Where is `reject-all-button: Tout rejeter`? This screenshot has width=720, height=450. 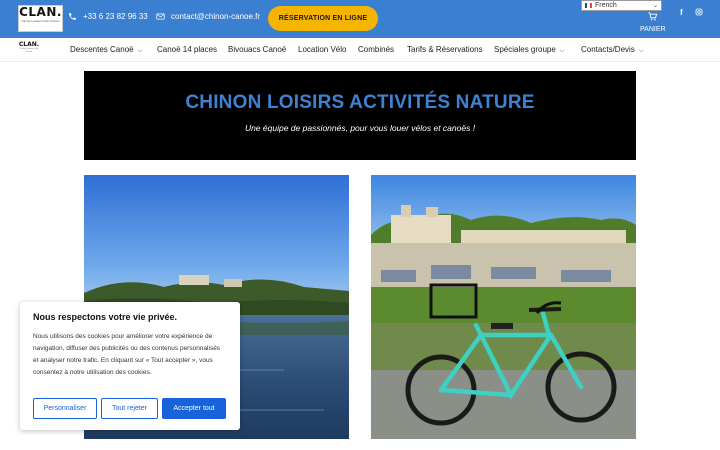
reject-all-button: Tout rejeter is located at coordinates (129, 408).